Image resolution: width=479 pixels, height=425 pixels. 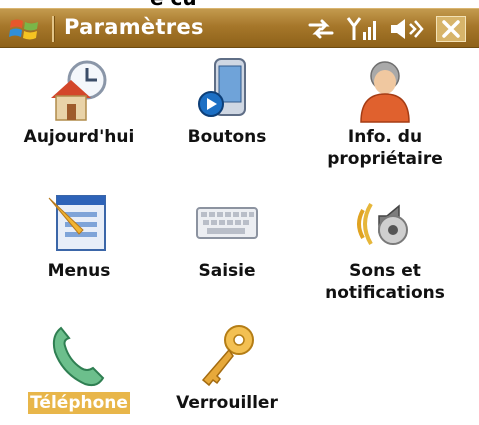 I want to click on item-label: Info. du propriétaire, so click(x=385, y=148).